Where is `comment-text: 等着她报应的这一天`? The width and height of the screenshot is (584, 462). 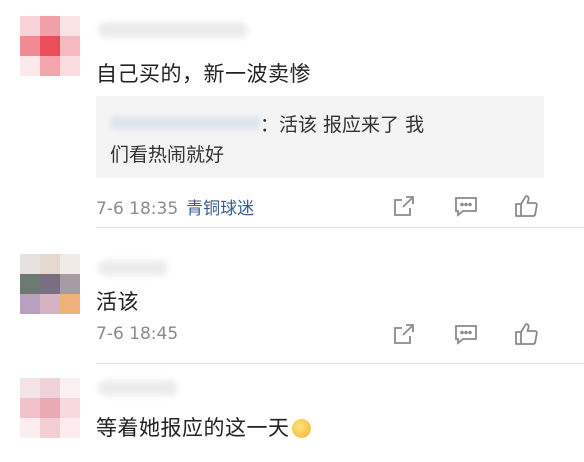
comment-text: 等着她报应的这一天 is located at coordinates (203, 427).